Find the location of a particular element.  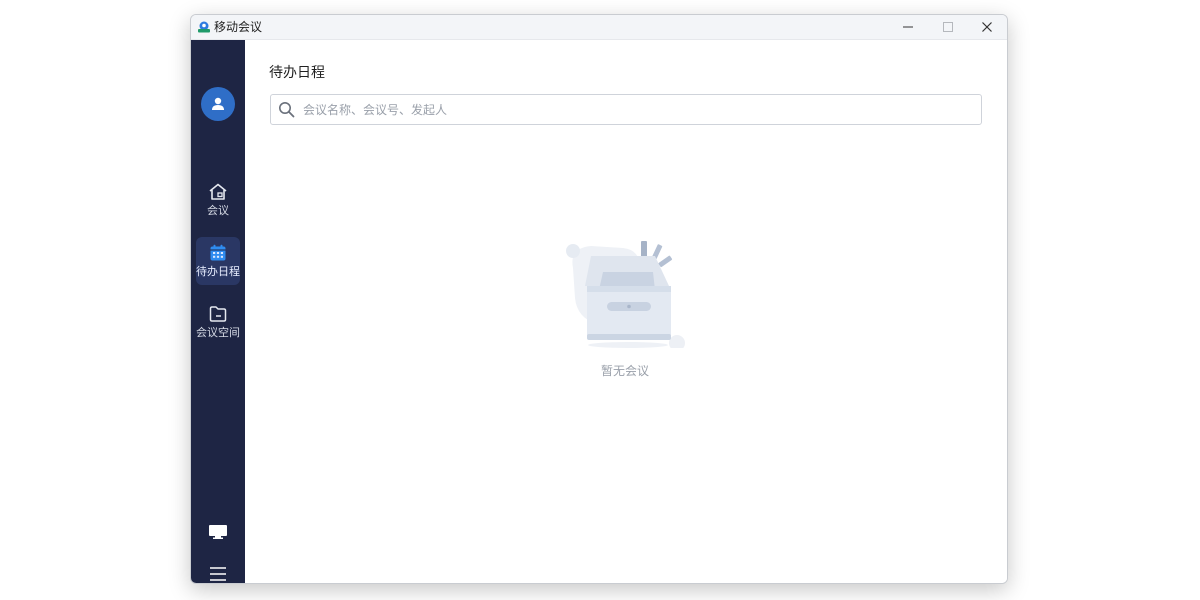

maximize-icon is located at coordinates (948, 27).